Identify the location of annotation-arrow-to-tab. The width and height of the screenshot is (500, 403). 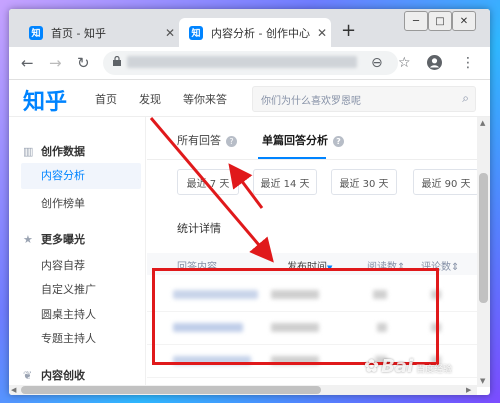
(246, 186).